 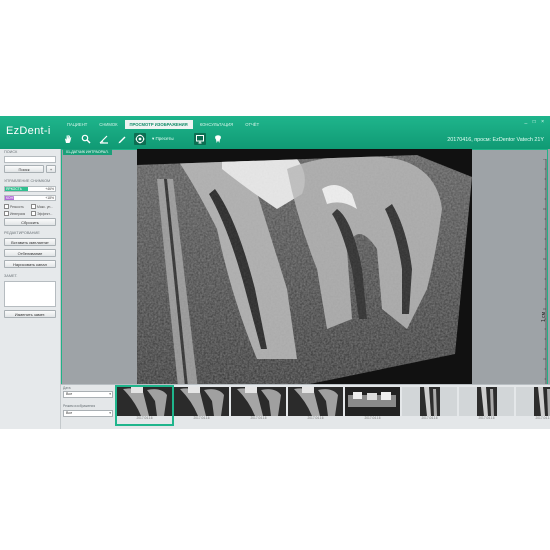 I want to click on contrast-slider: КОНТРАСТ +18%, so click(x=30, y=198).